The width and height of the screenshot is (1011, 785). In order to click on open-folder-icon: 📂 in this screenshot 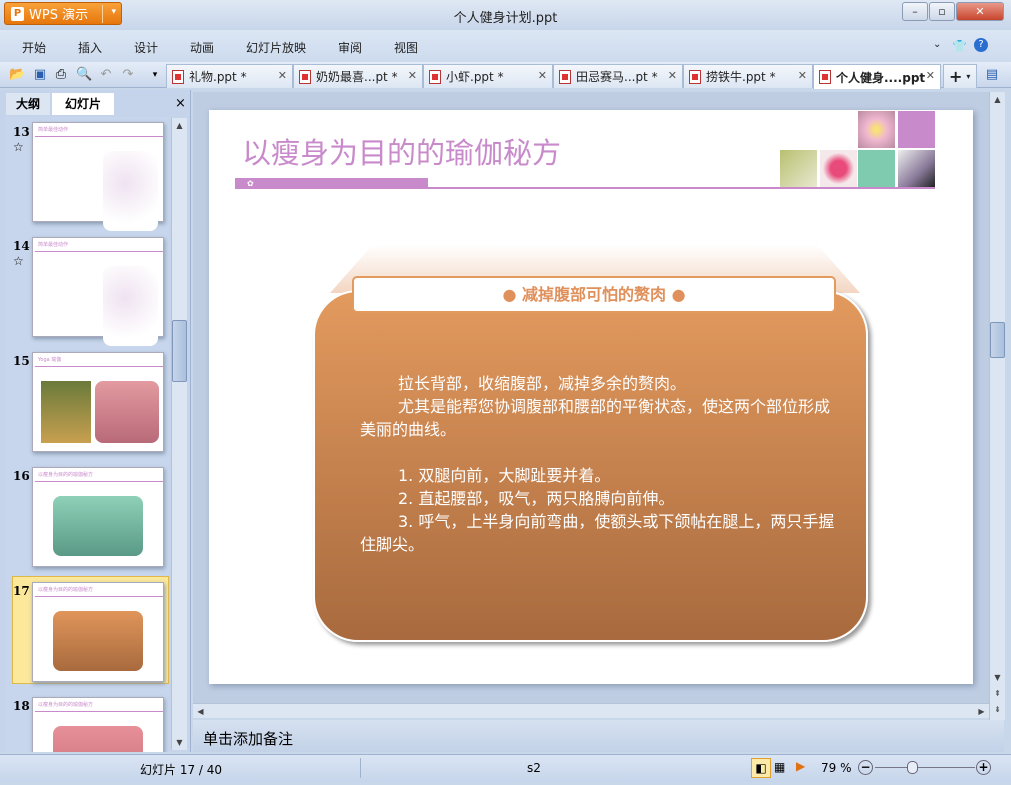, I will do `click(17, 75)`.